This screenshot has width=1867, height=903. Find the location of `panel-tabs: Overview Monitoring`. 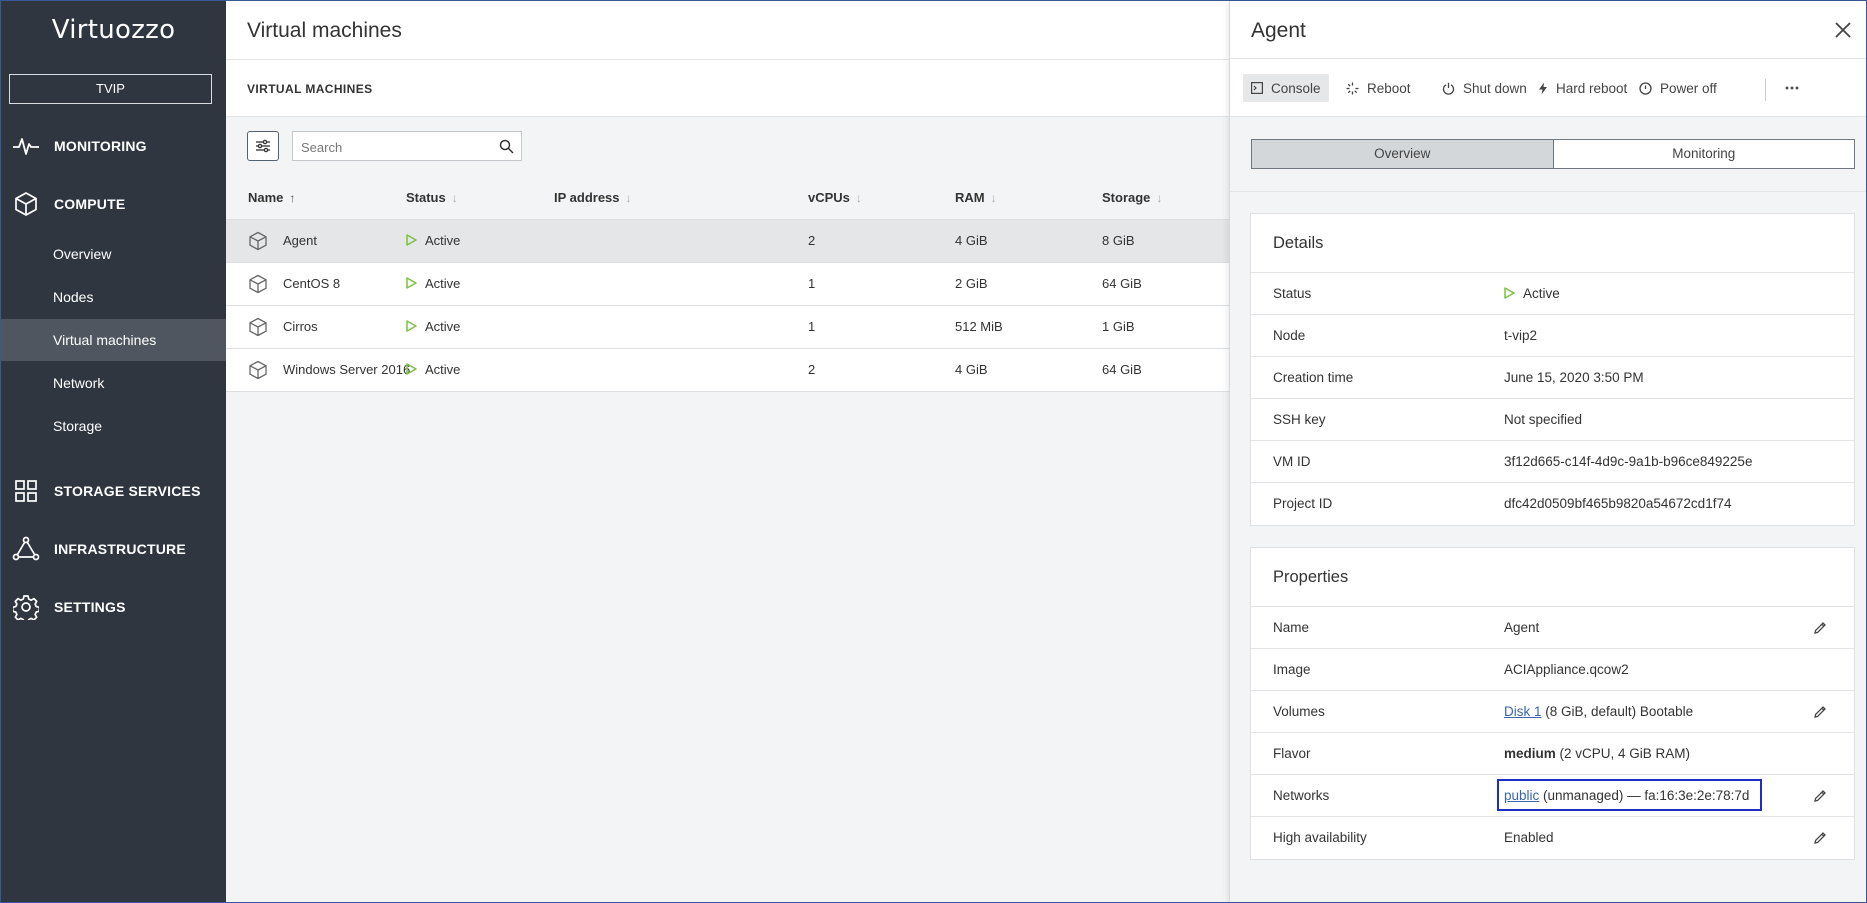

panel-tabs: Overview Monitoring is located at coordinates (1553, 154).